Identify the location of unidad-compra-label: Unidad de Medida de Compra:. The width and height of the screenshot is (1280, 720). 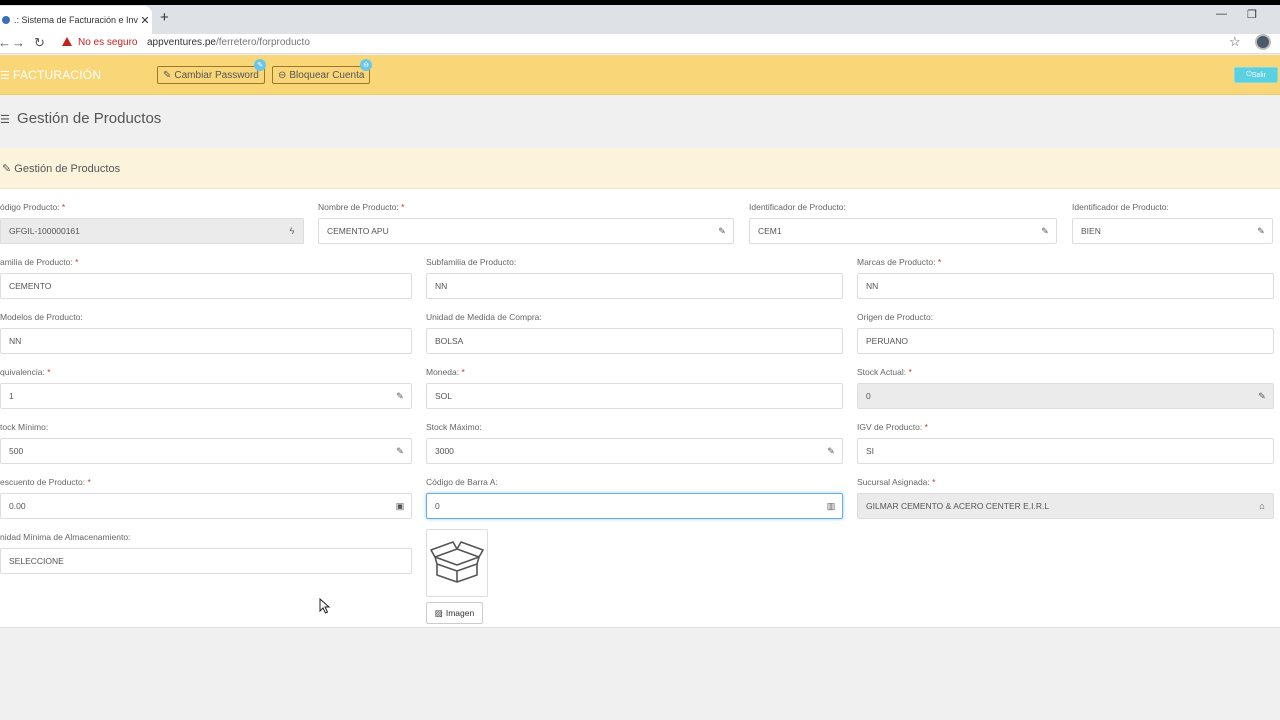
(484, 317).